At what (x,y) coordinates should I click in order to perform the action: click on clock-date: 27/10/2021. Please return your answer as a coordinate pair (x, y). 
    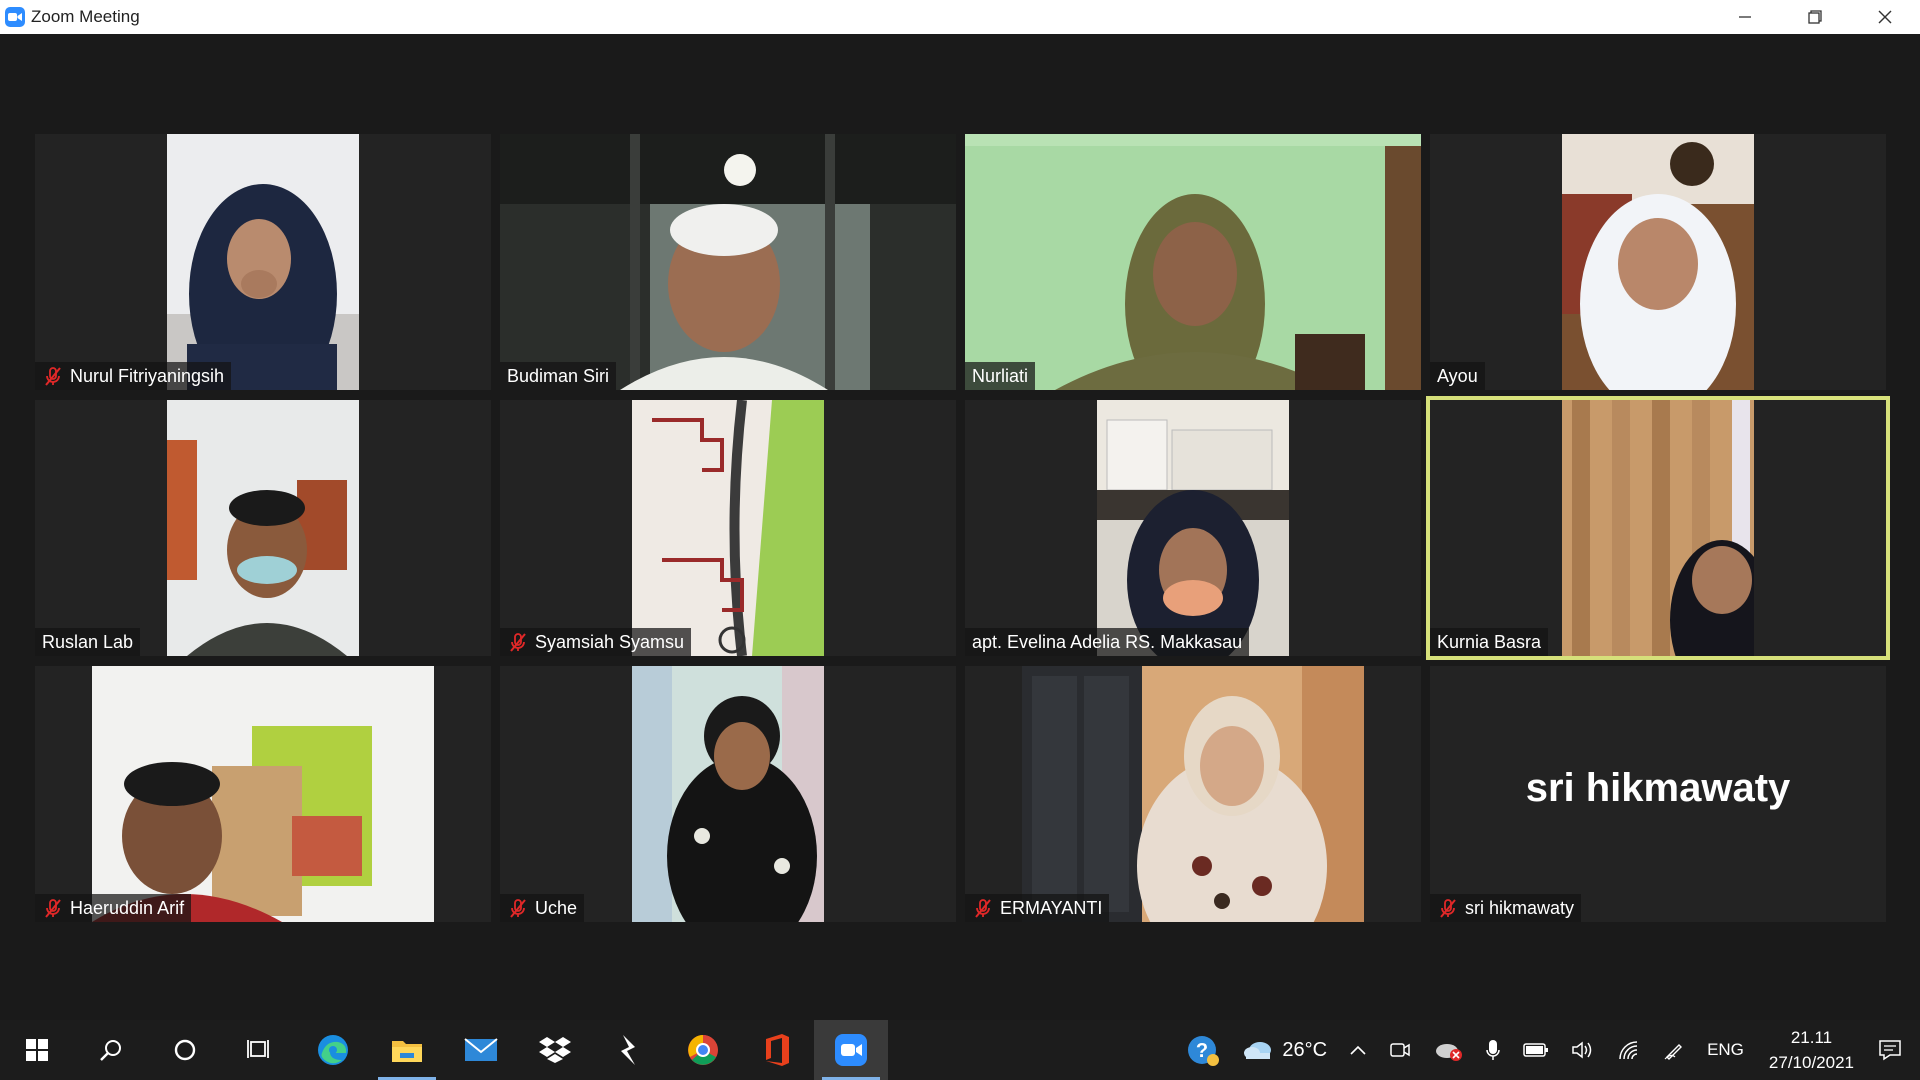
    Looking at the image, I should click on (1811, 1062).